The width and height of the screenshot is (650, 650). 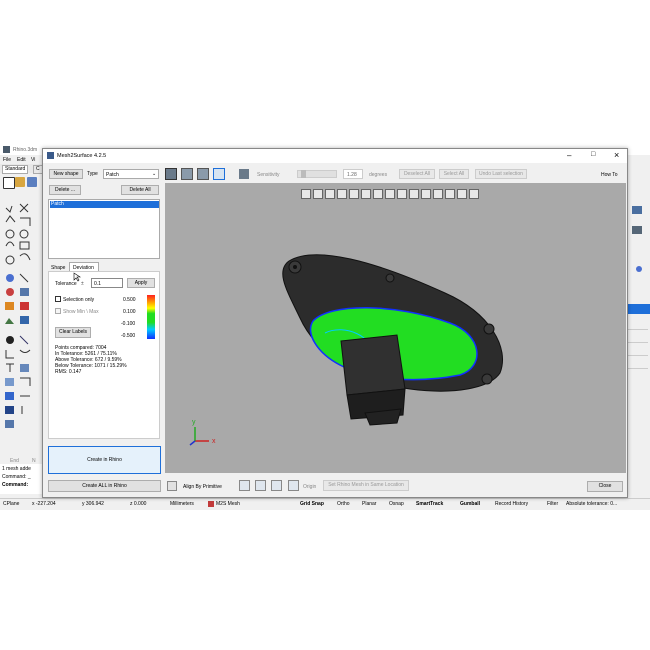 What do you see at coordinates (16, 469) in the screenshot?
I see `cmd-line-1: 1 mesh adde` at bounding box center [16, 469].